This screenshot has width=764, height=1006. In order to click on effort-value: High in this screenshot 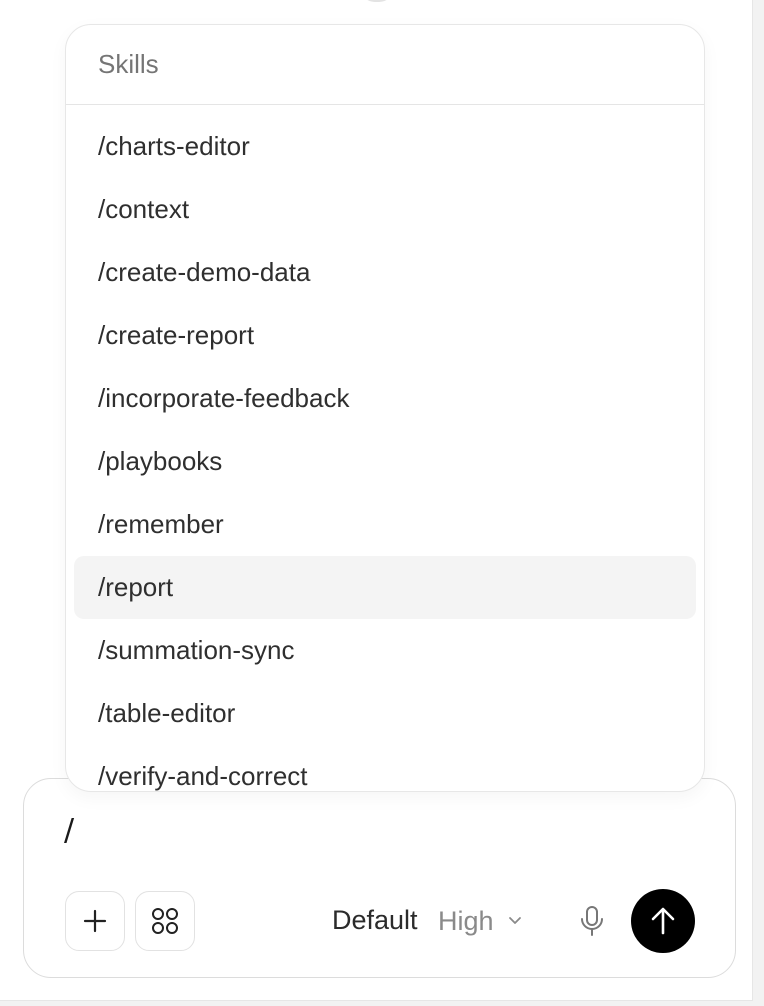, I will do `click(466, 920)`.